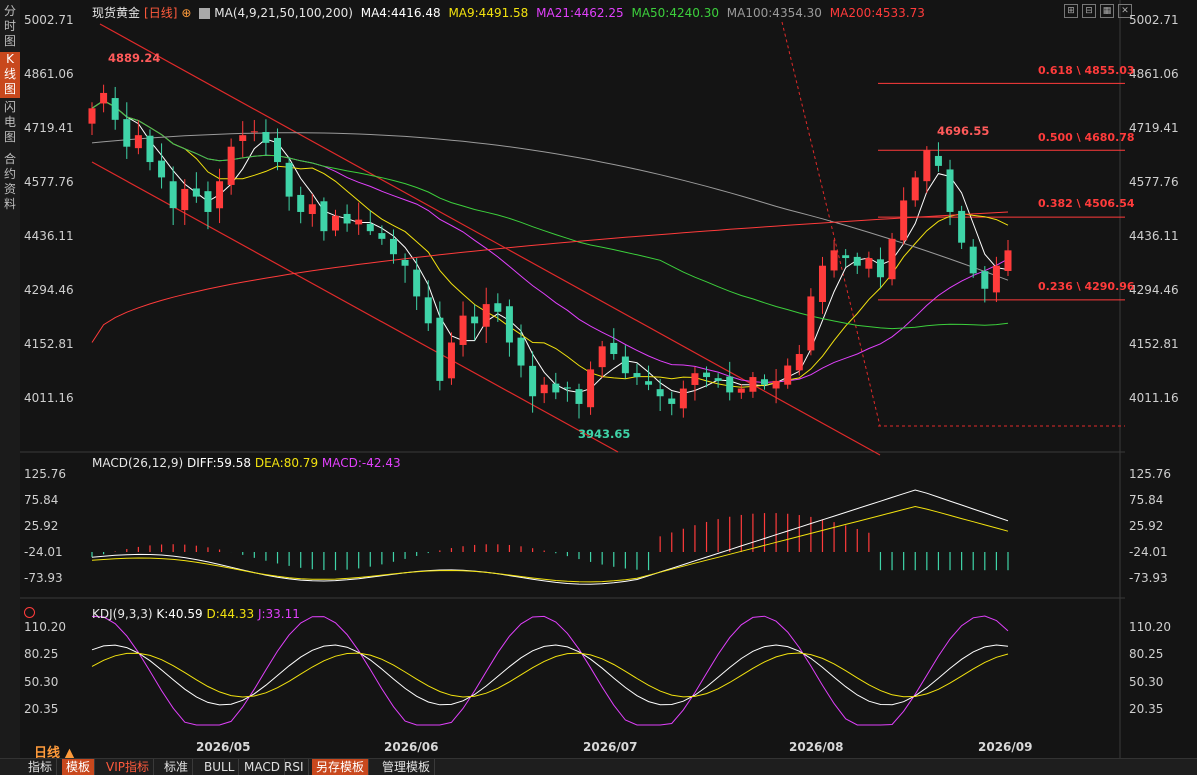 Image resolution: width=1197 pixels, height=775 pixels. I want to click on save-template-button: 另存模板, so click(341, 767).